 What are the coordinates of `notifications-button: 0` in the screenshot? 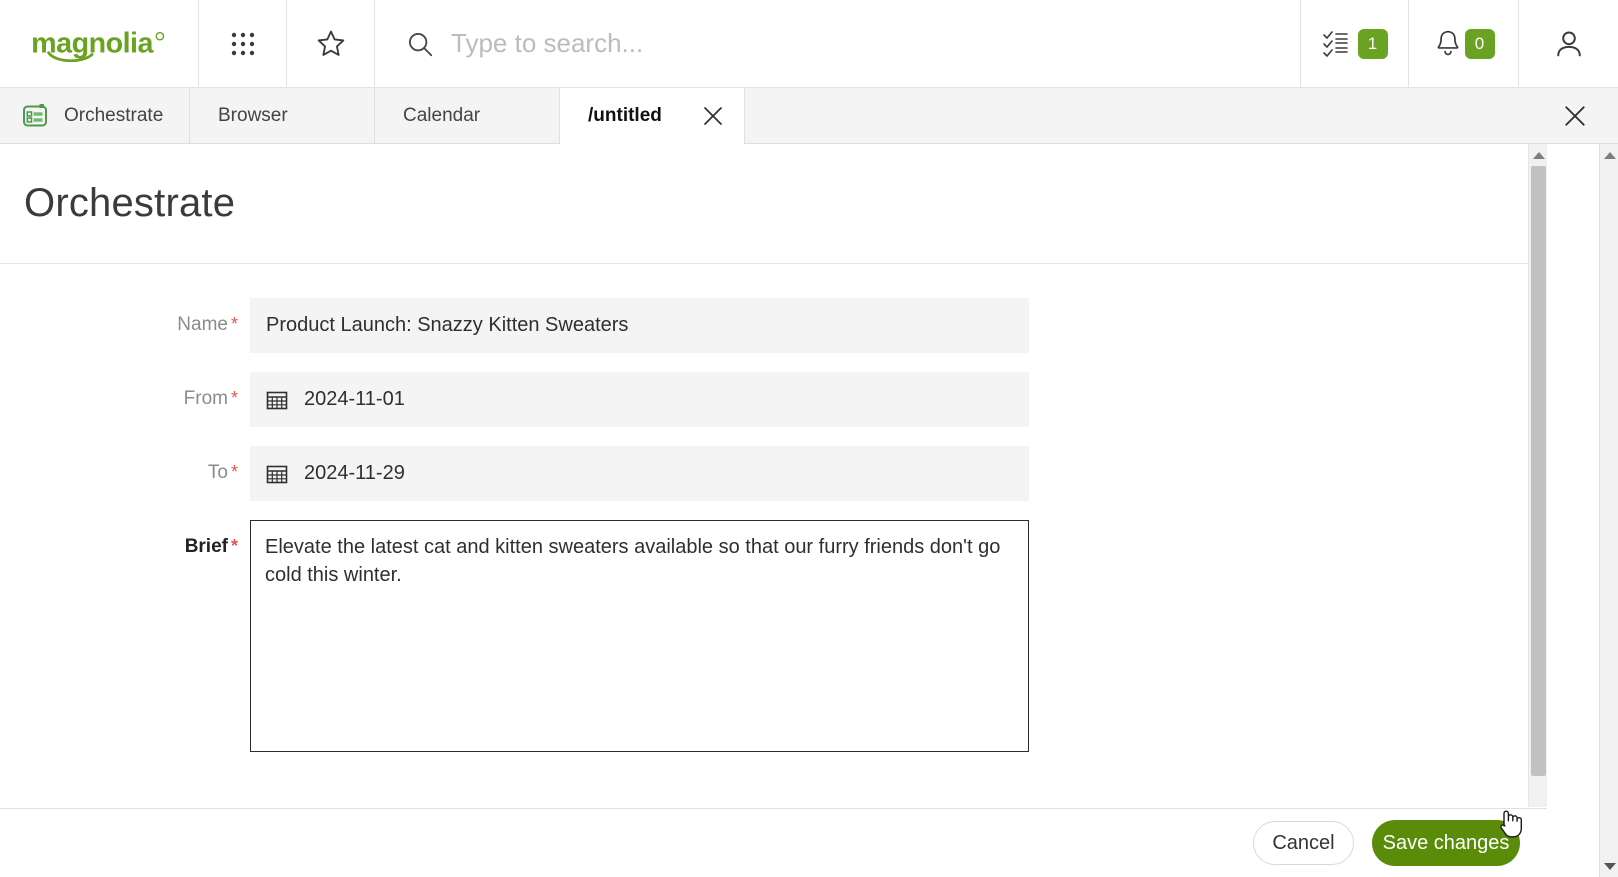 It's located at (1464, 43).